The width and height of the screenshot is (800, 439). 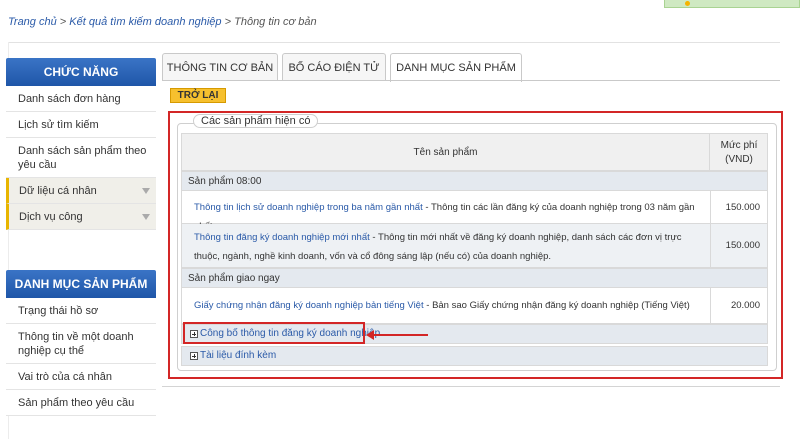 I want to click on section-legend: Các sản phẩm hiện có, so click(x=256, y=121).